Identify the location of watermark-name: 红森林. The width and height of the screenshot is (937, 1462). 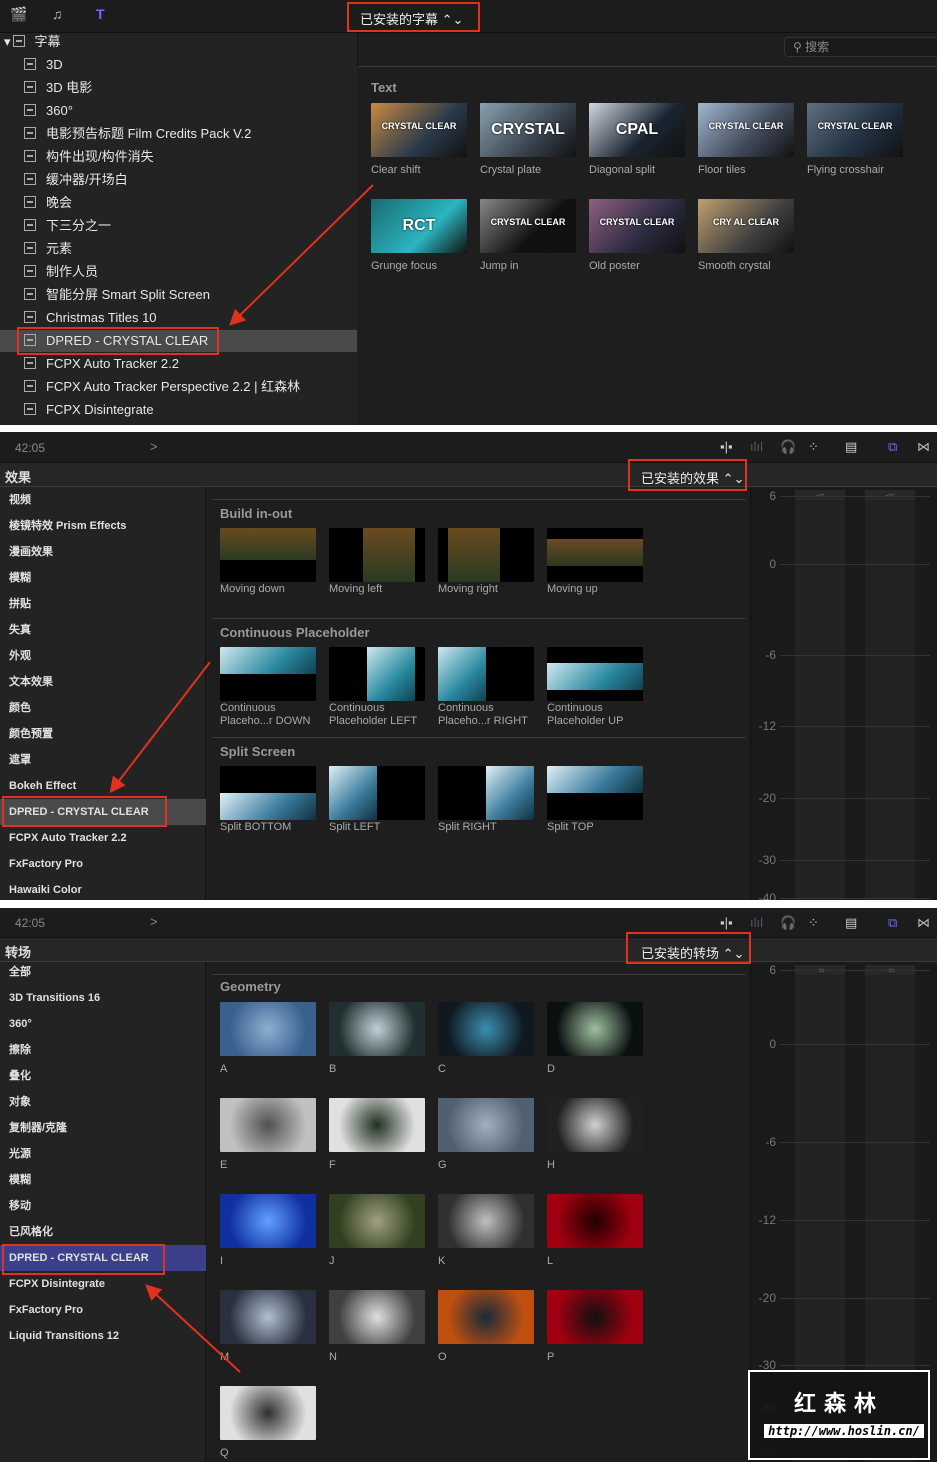
(838, 1403).